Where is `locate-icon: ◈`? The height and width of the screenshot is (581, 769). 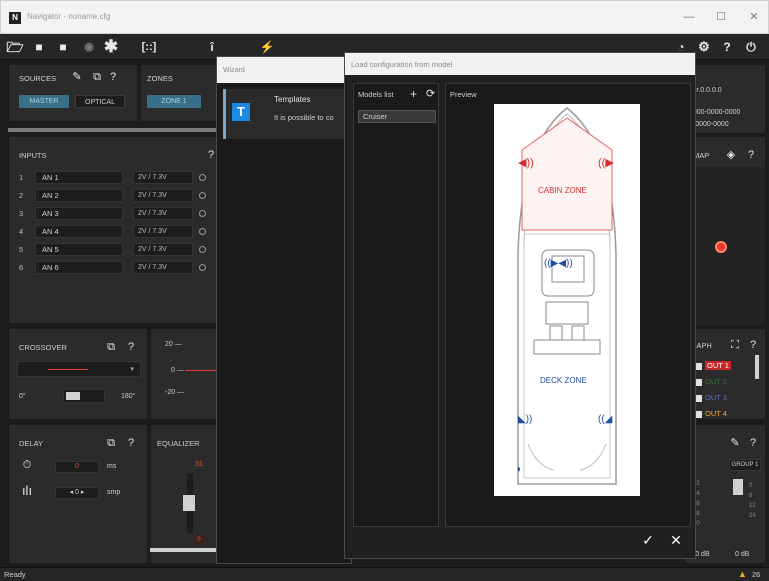
locate-icon: ◈ is located at coordinates (731, 155).